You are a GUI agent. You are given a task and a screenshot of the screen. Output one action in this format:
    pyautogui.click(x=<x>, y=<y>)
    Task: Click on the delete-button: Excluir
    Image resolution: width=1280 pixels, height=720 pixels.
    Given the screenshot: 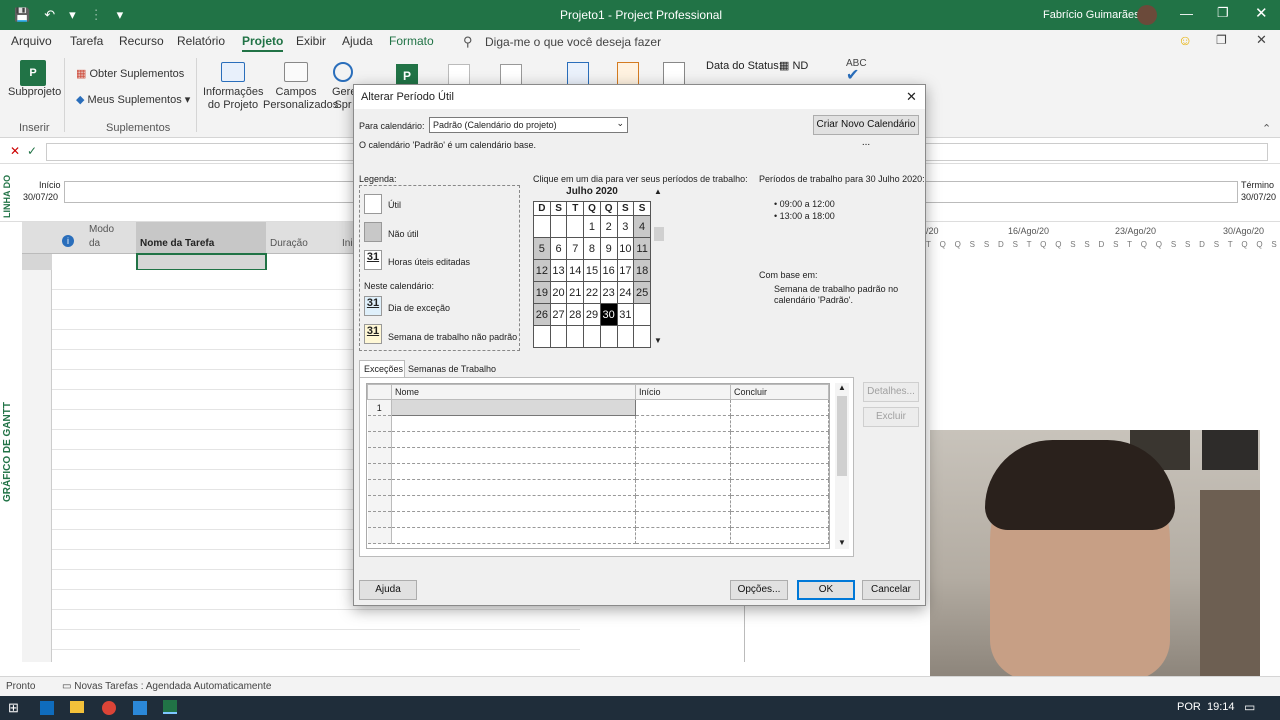 What is the action you would take?
    pyautogui.click(x=891, y=417)
    